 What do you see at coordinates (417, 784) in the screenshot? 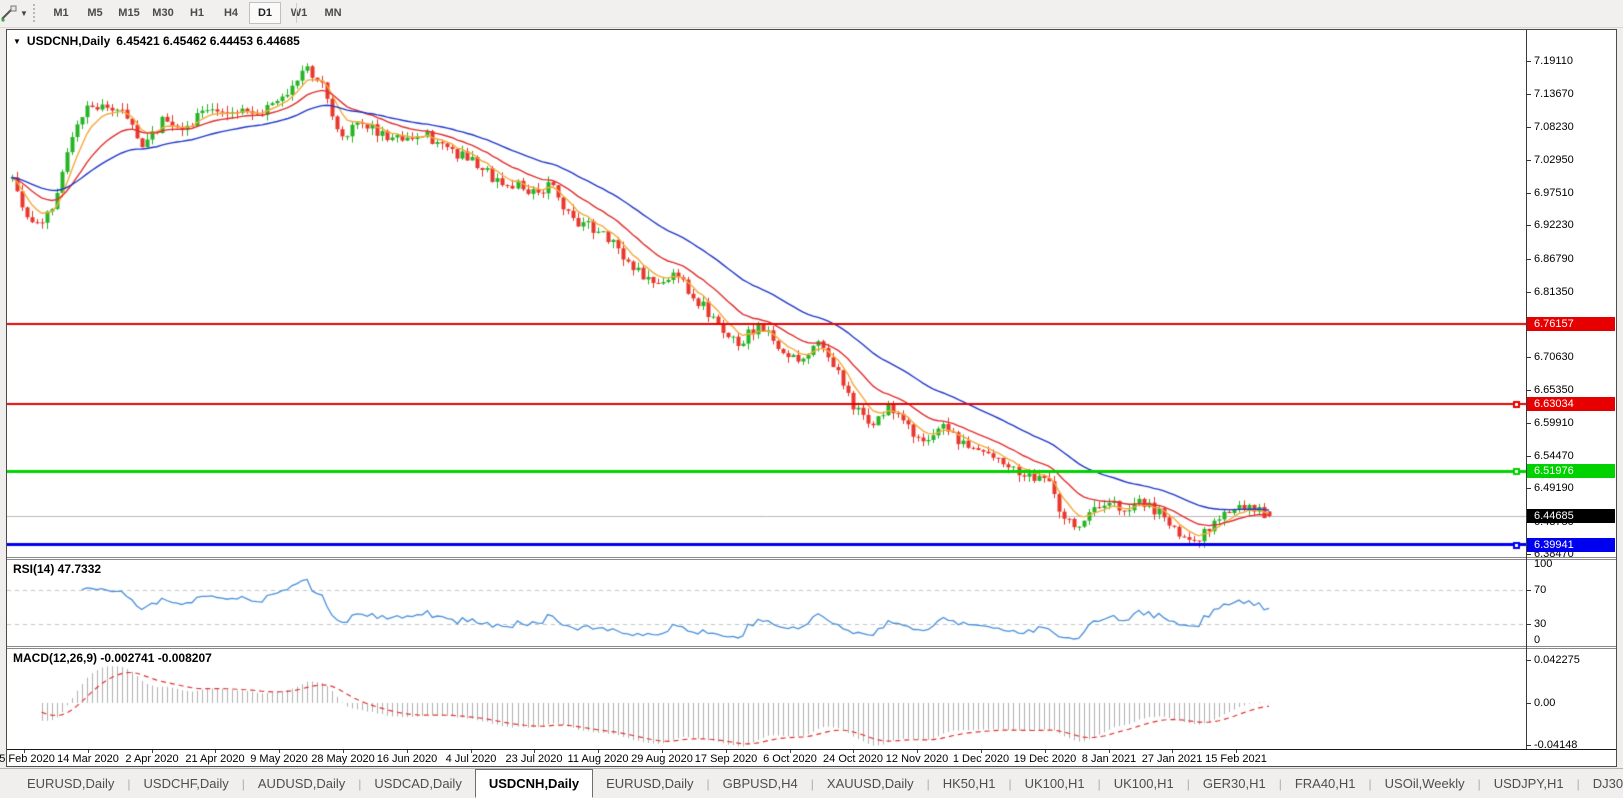
I see `chart-tab-usdcad-daily: USDCAD,Daily` at bounding box center [417, 784].